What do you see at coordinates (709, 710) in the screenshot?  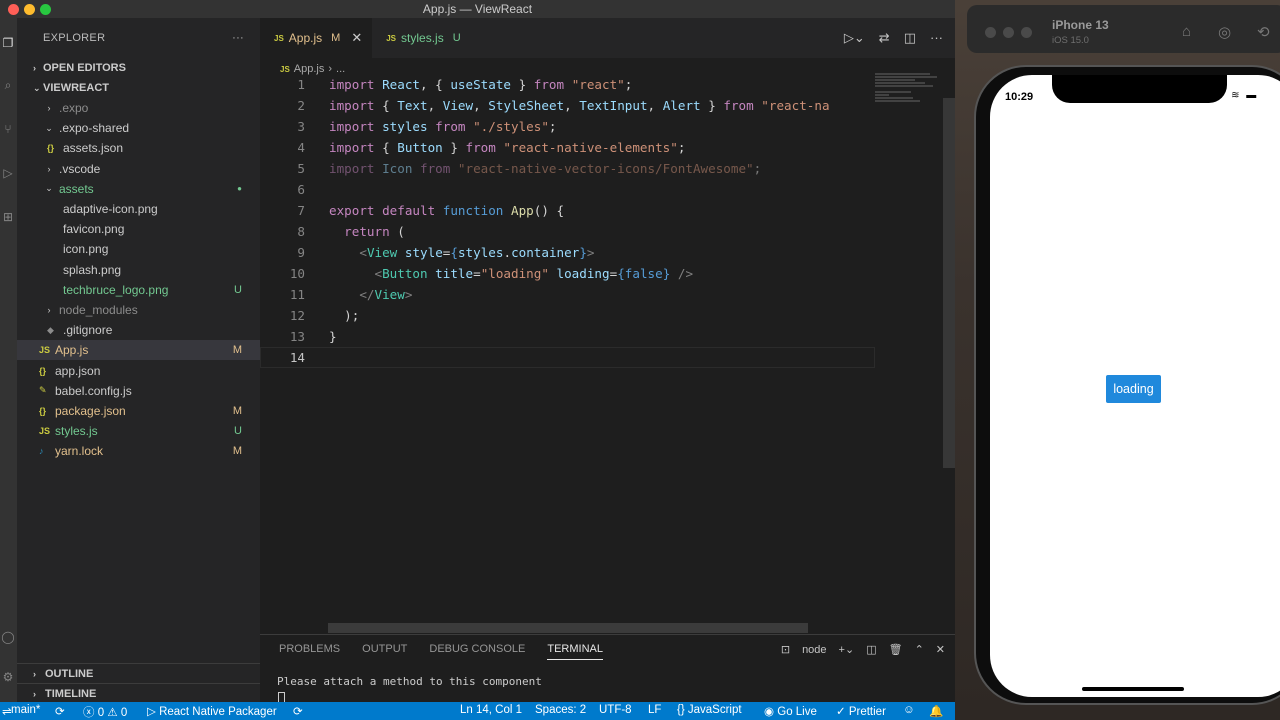 I see `language-mode: {} JavaScript` at bounding box center [709, 710].